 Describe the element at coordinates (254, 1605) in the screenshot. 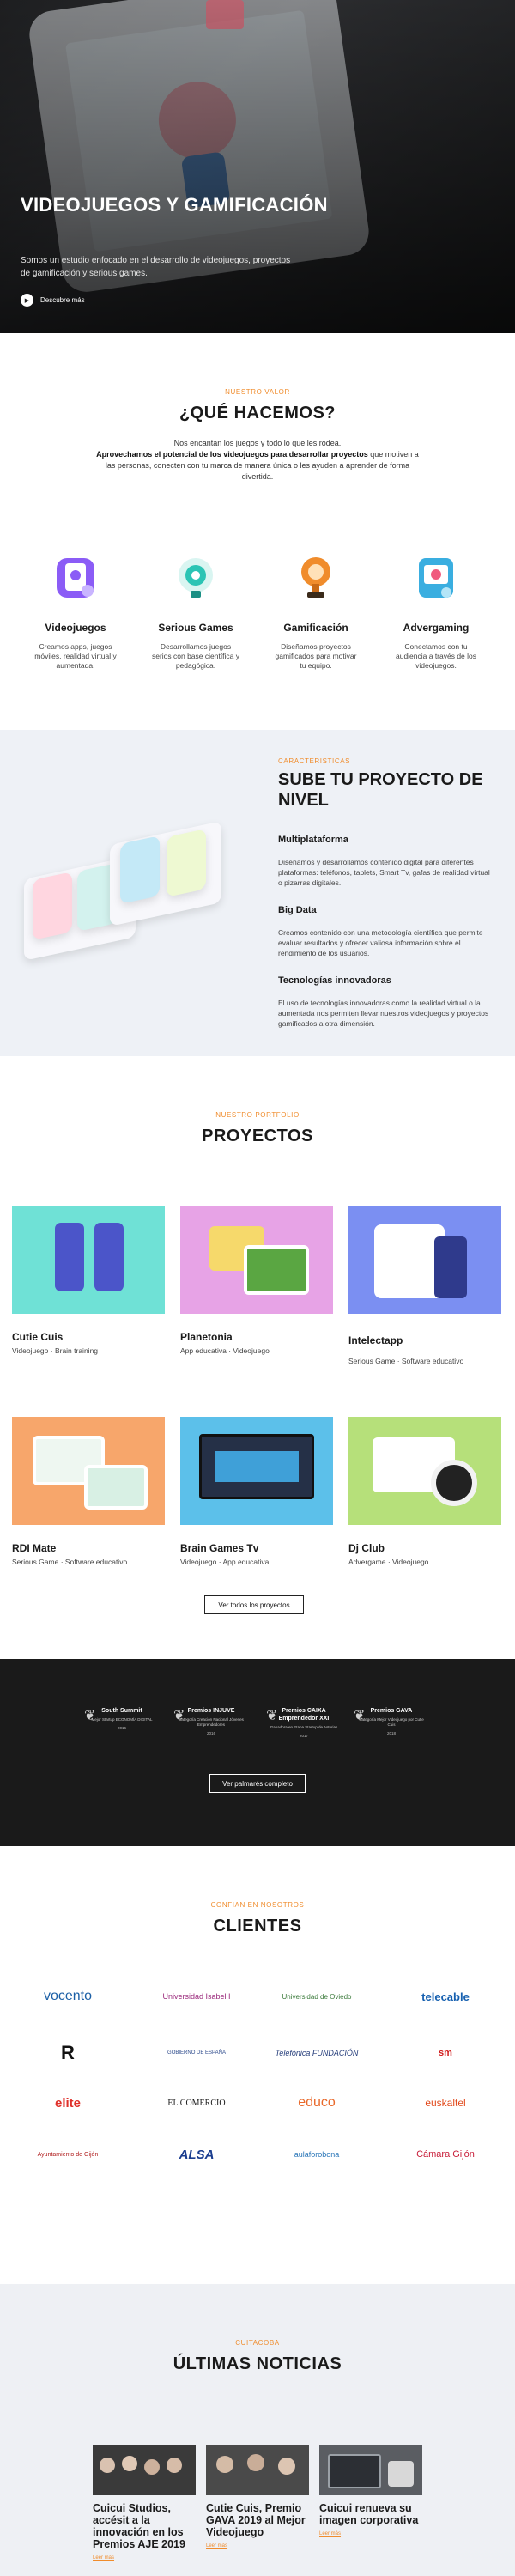

I see `view-all-projects-button: Ver todos los proyectos` at that location.